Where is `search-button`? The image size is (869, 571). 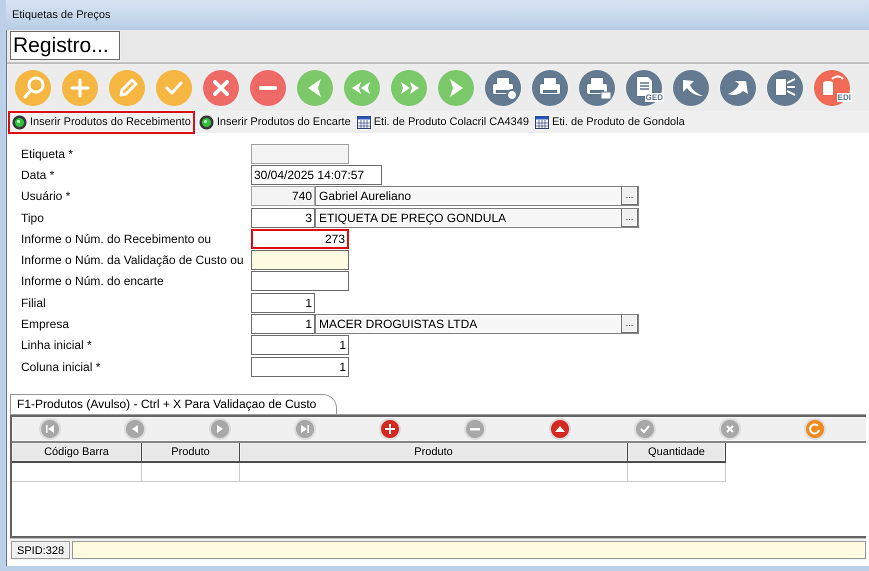 search-button is located at coordinates (33, 88).